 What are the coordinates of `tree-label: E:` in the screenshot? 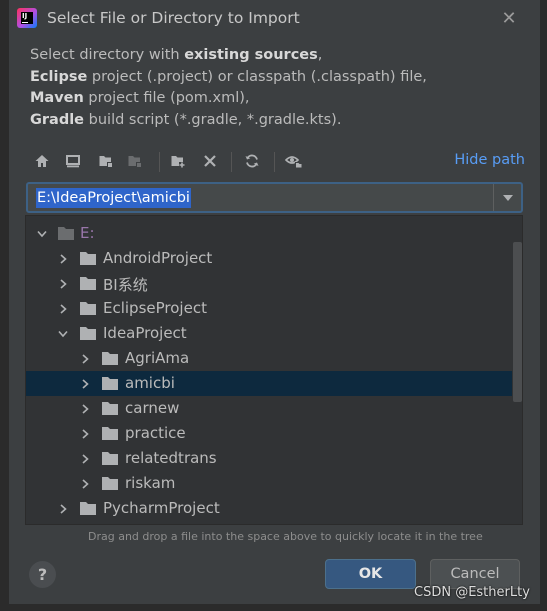 It's located at (87, 233).